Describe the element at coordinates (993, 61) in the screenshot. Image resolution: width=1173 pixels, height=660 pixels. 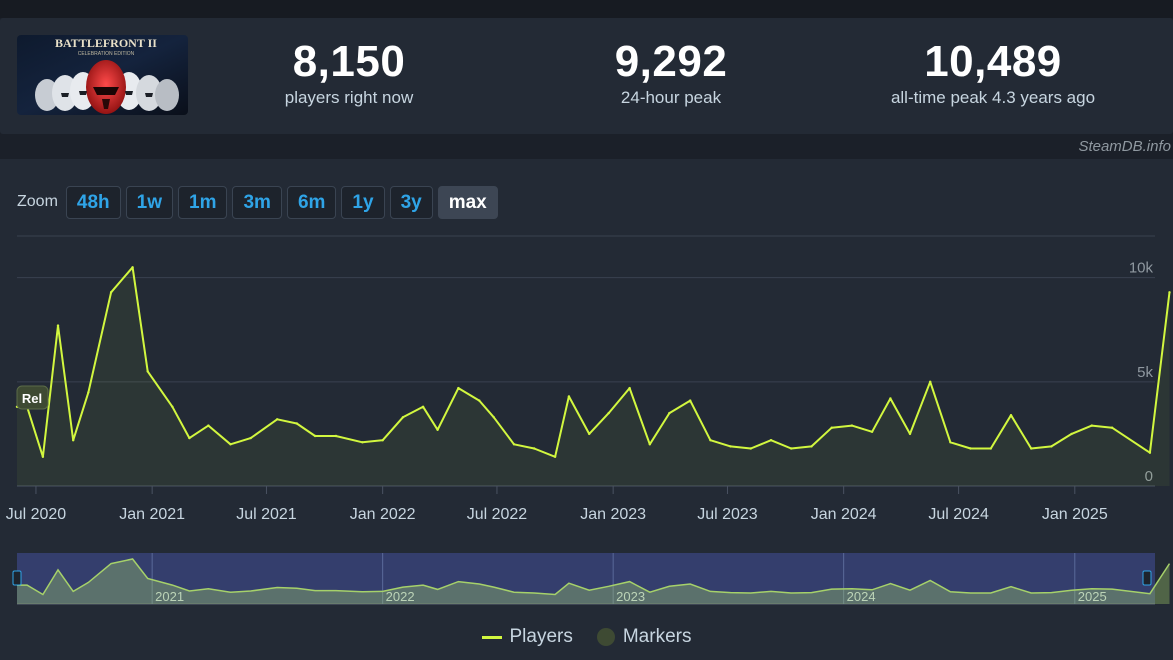
I see `alltime-peak-value: 10,489` at that location.